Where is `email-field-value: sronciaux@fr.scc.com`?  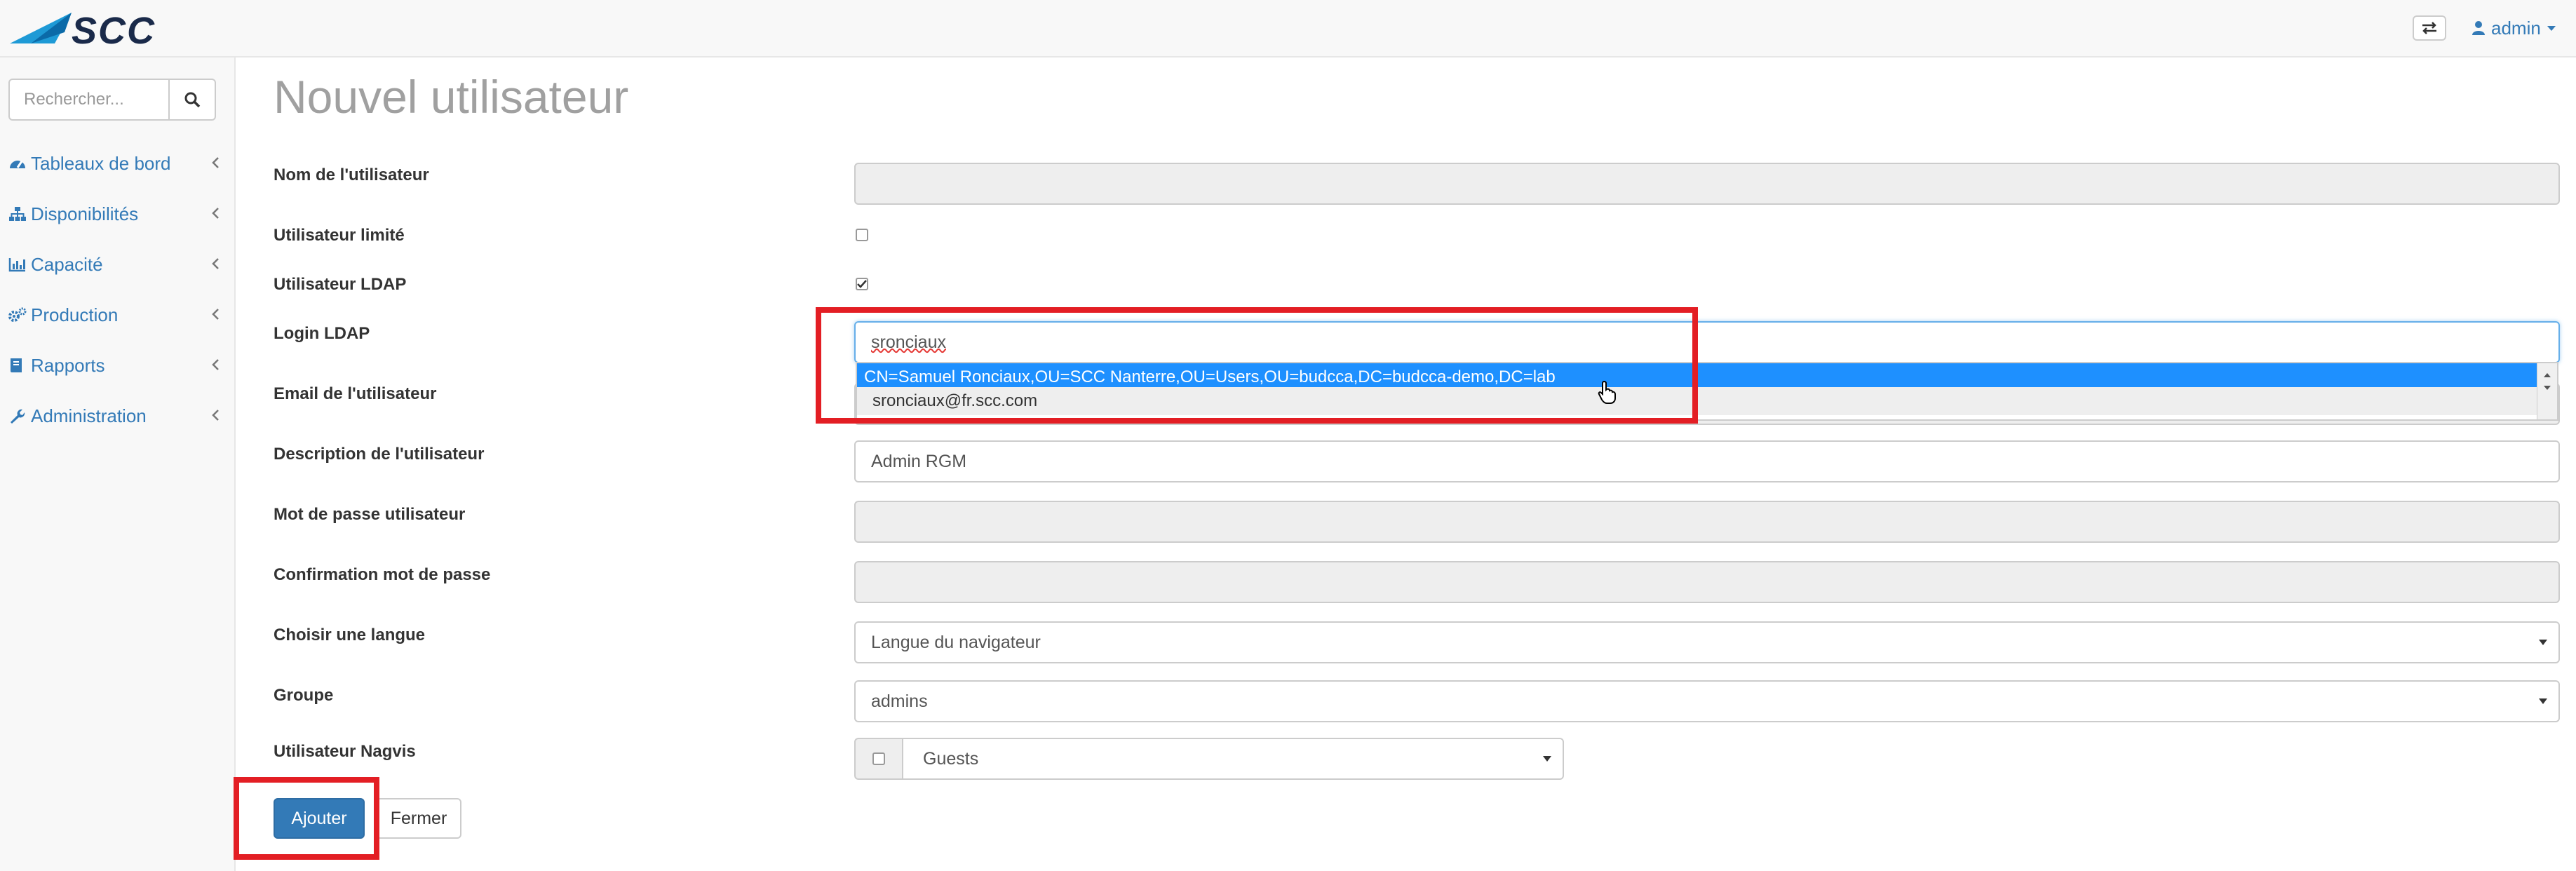 email-field-value: sronciaux@fr.scc.com is located at coordinates (1707, 401).